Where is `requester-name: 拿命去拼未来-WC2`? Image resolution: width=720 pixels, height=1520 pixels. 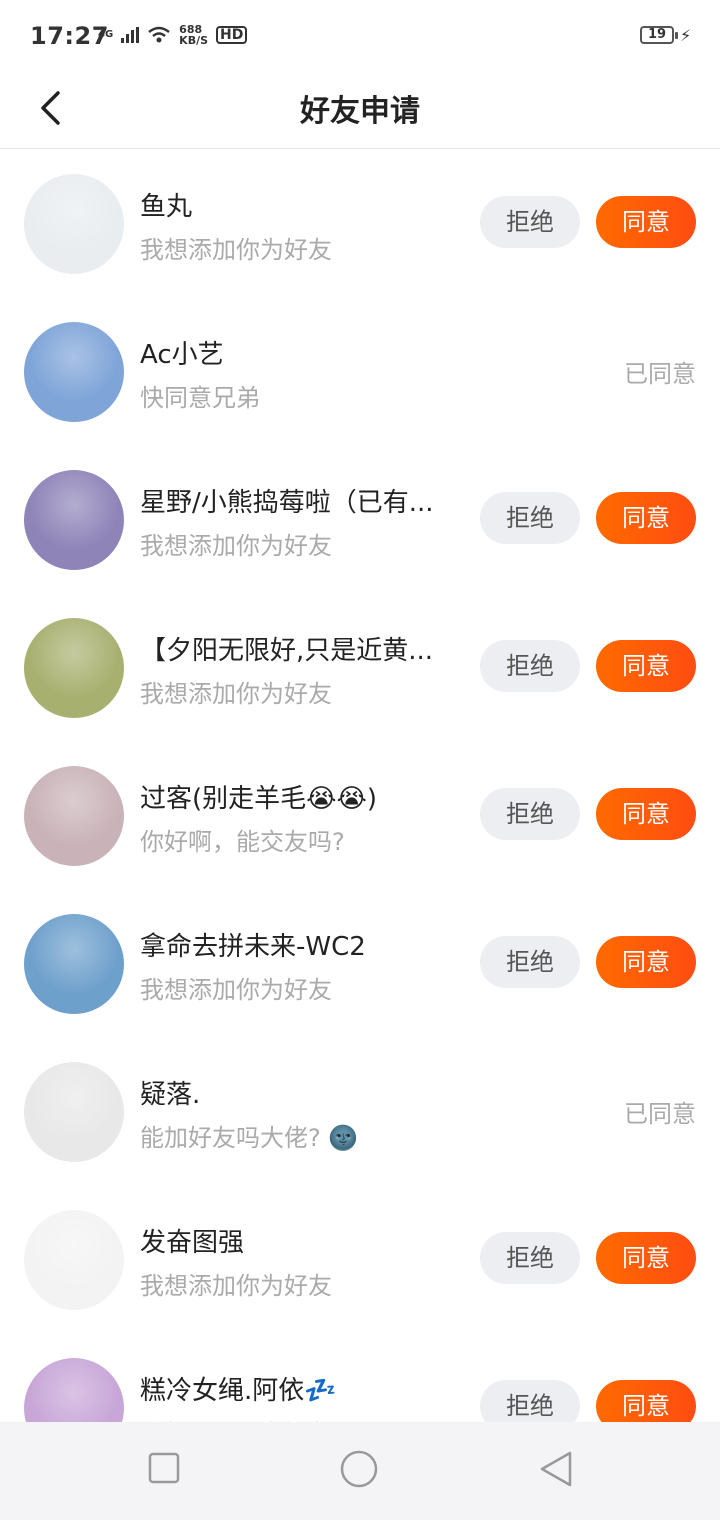
requester-name: 拿命去拼未来-WC2 is located at coordinates (253, 947).